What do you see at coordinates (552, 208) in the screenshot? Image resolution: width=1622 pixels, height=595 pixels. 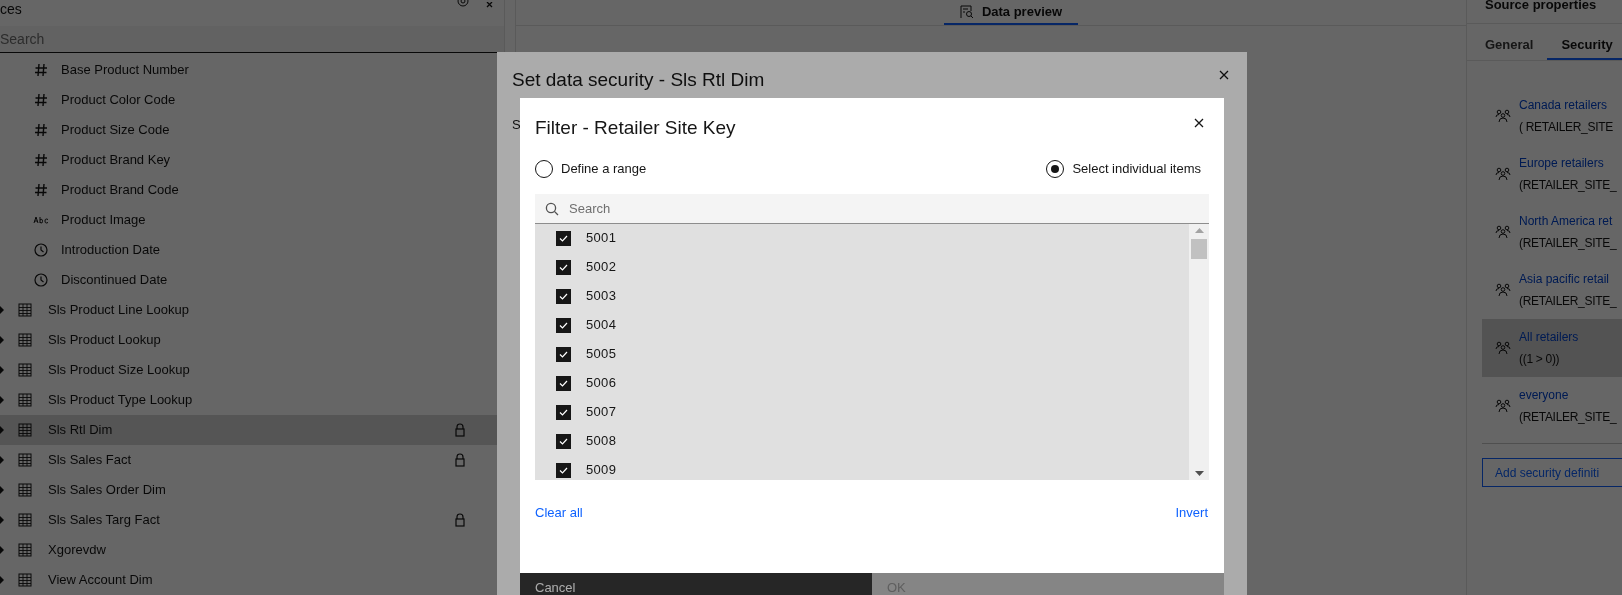 I see `search-icon` at bounding box center [552, 208].